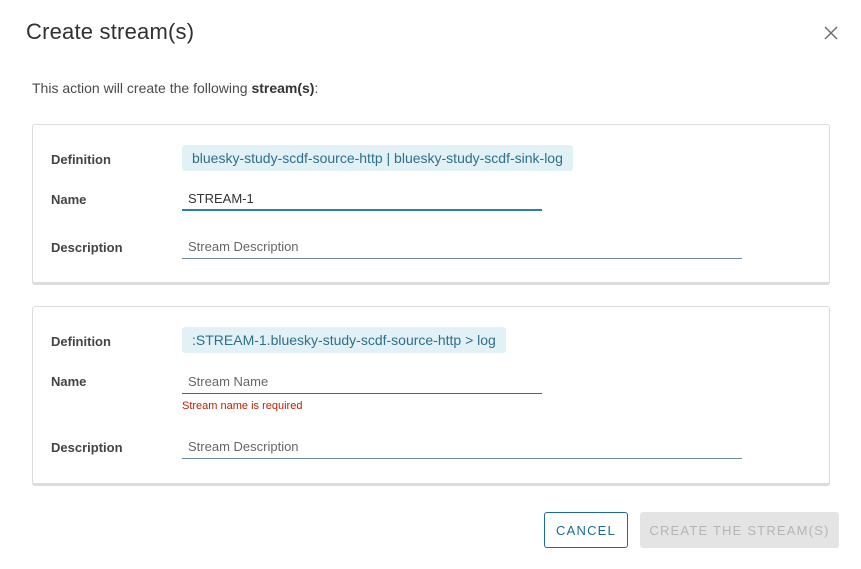 This screenshot has width=861, height=569. I want to click on cancel-button: CANCEL, so click(586, 530).